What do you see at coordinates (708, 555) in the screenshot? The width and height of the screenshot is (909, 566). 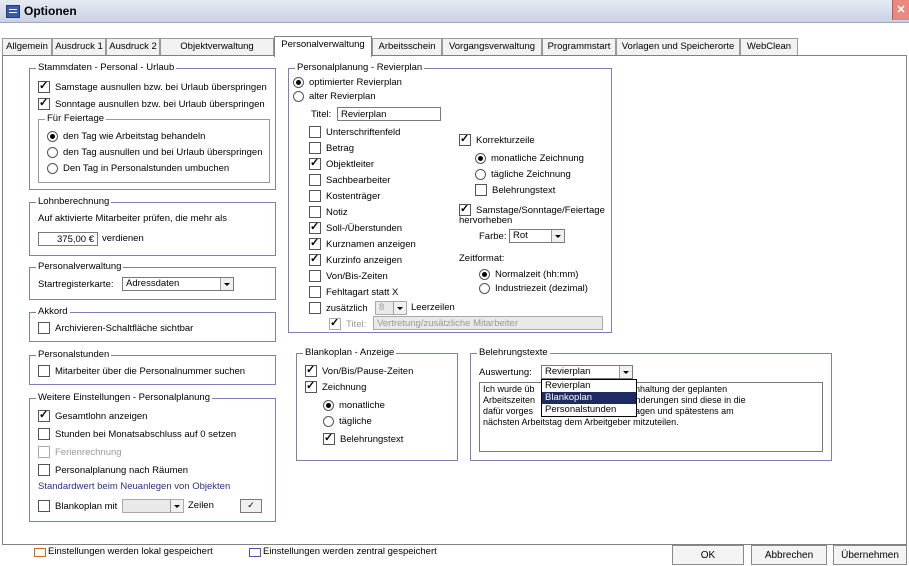 I see `ok-button: OK` at bounding box center [708, 555].